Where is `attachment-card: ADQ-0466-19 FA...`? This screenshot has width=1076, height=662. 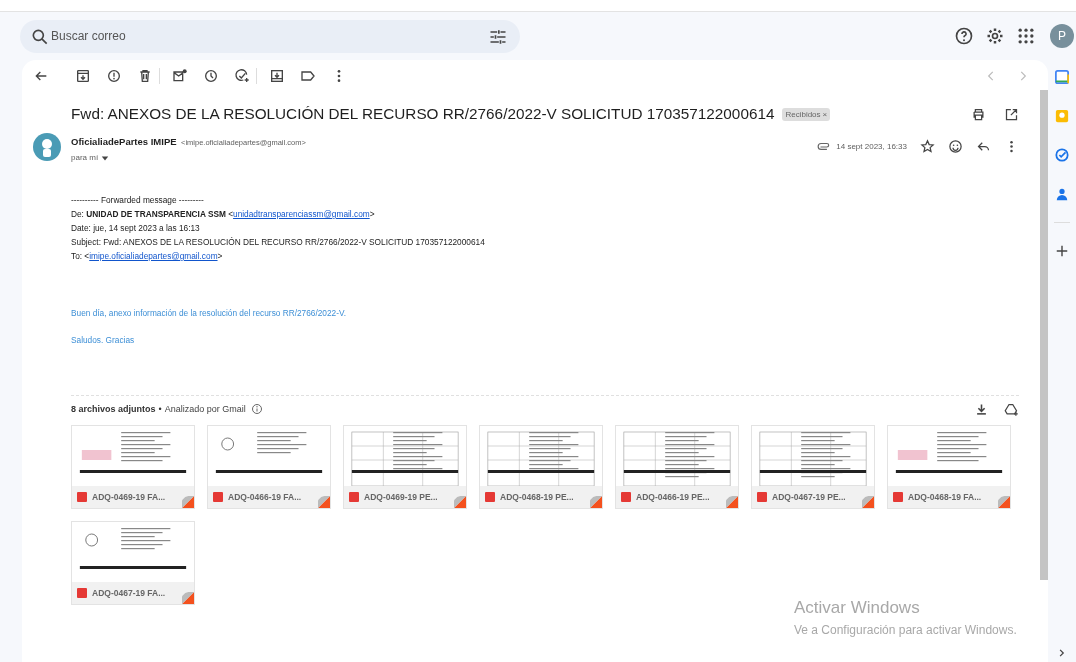 attachment-card: ADQ-0466-19 FA... is located at coordinates (269, 466).